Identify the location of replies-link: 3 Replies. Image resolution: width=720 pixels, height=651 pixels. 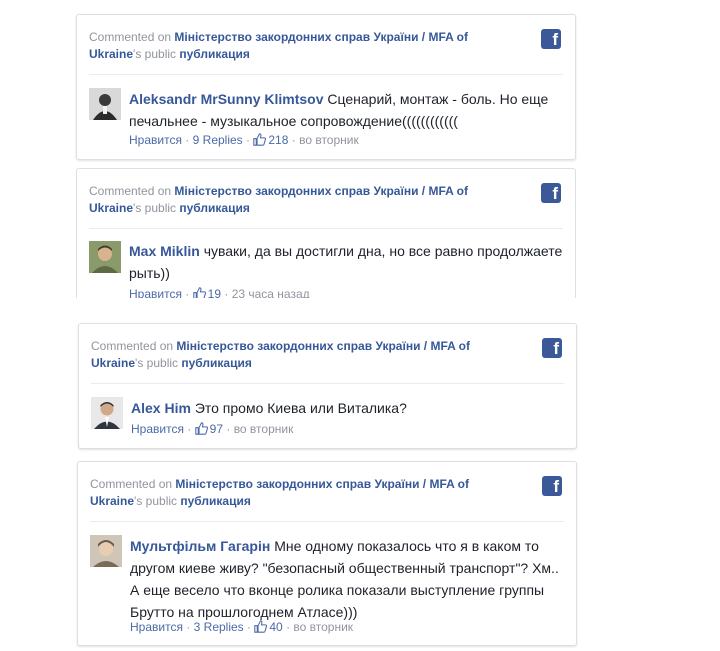
(219, 627).